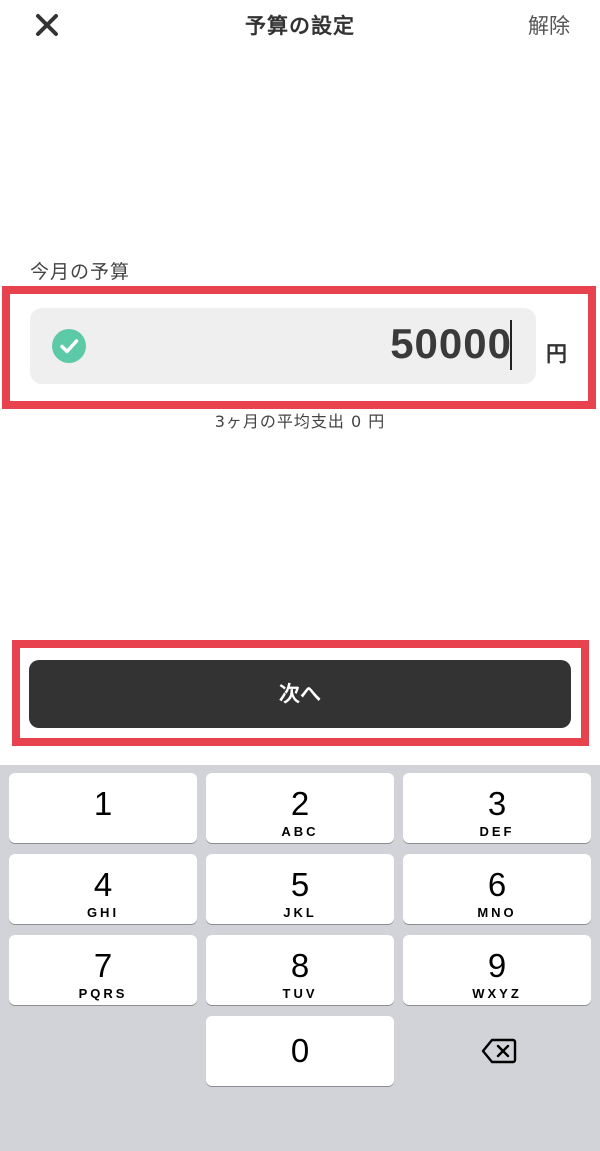 The image size is (600, 1151). I want to click on backspace-icon, so click(499, 1051).